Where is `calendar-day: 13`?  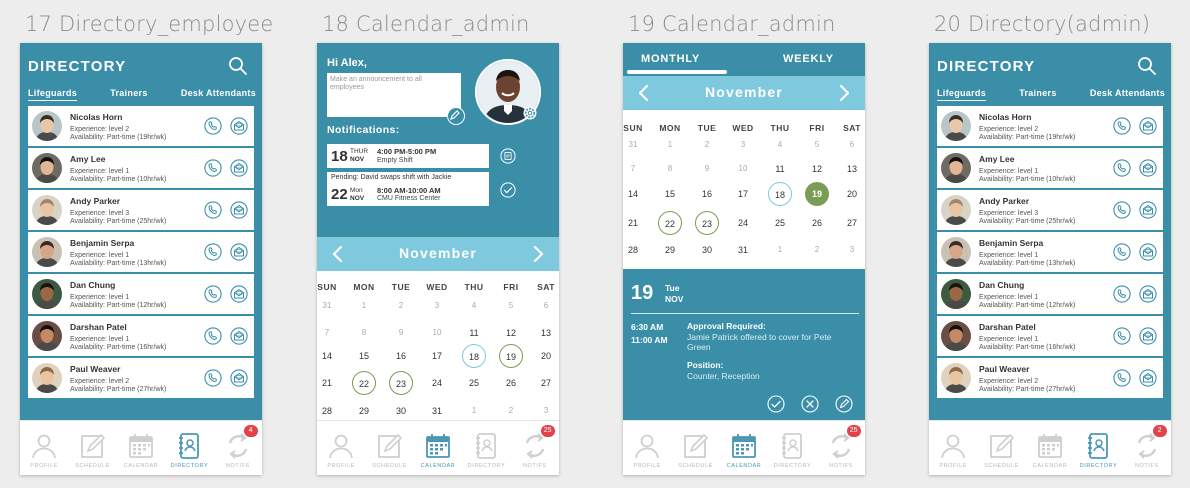 calendar-day: 13 is located at coordinates (852, 169).